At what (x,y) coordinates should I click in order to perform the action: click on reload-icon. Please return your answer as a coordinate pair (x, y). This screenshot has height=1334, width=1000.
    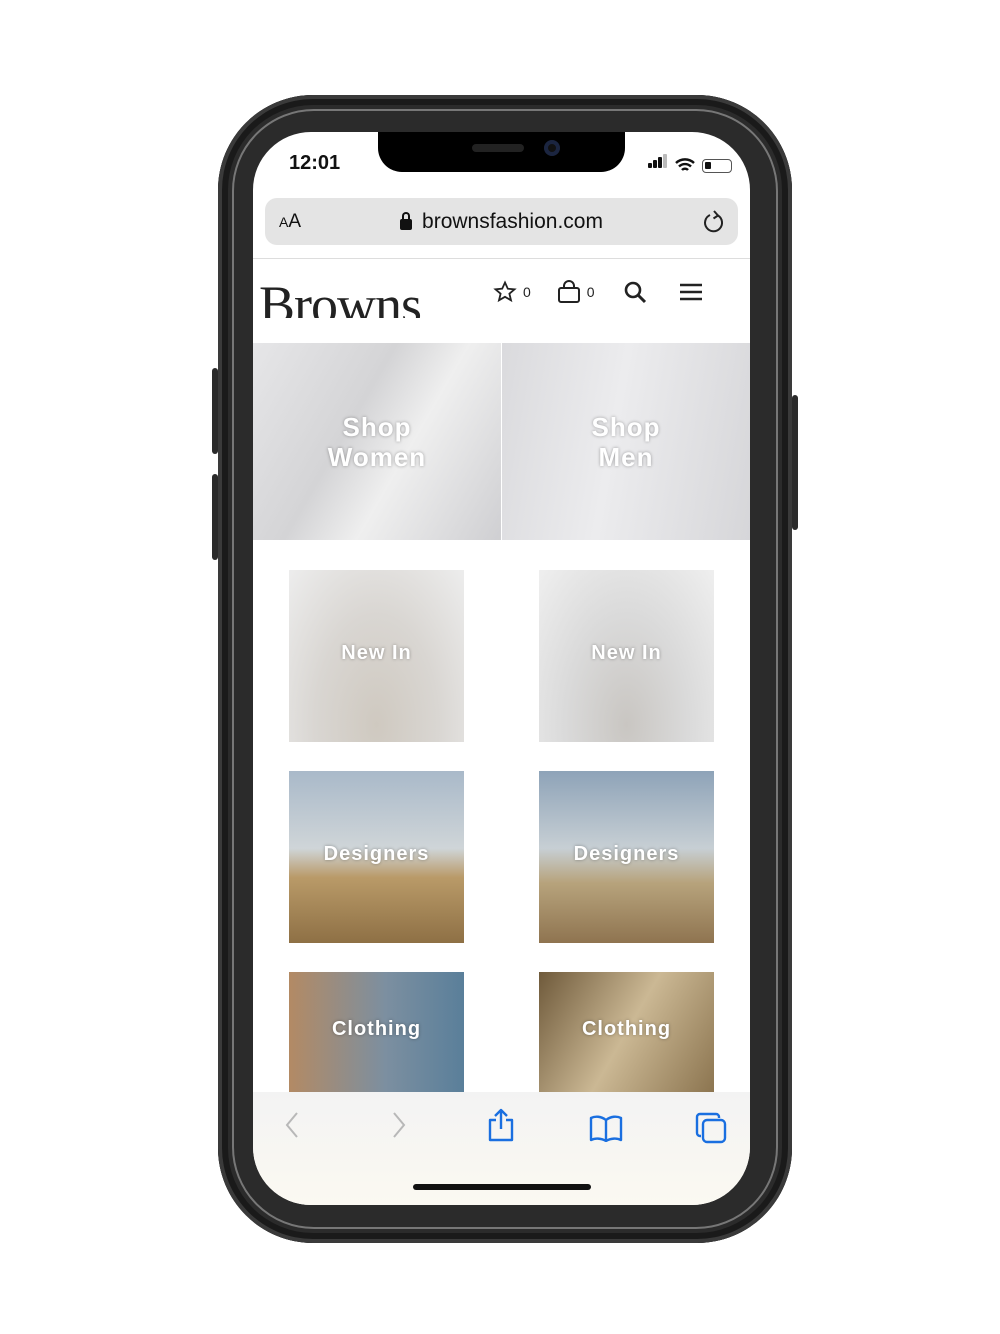
    Looking at the image, I should click on (714, 222).